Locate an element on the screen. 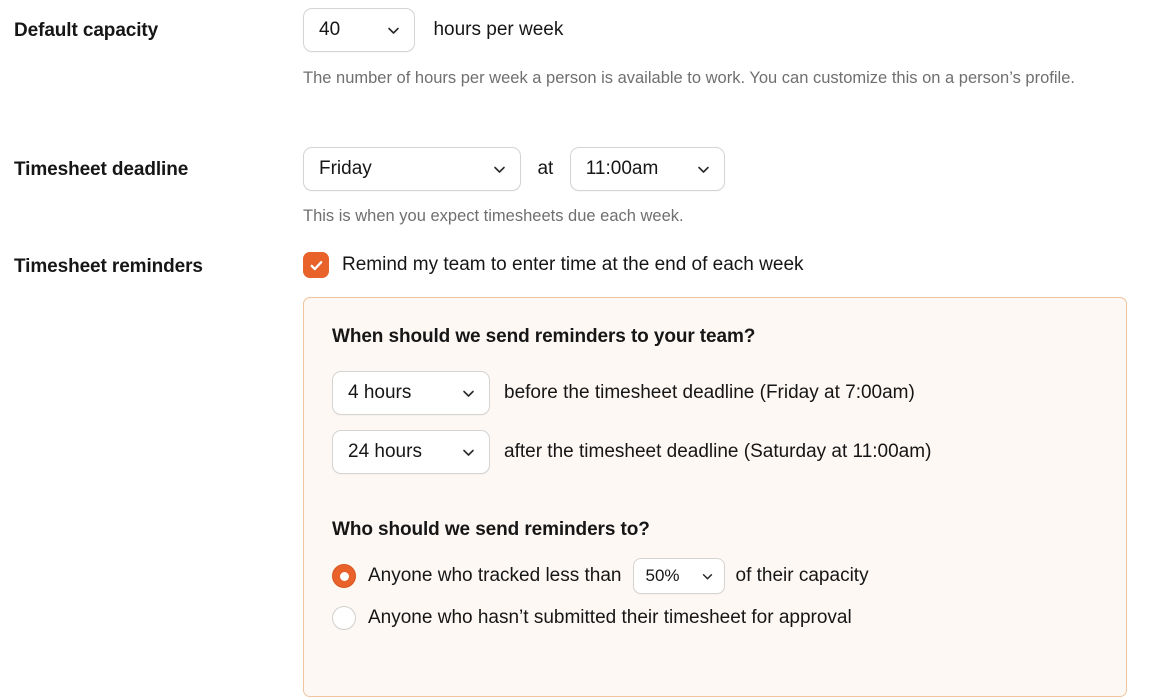 This screenshot has height=697, width=1149. radio-tracked-capacity is located at coordinates (344, 576).